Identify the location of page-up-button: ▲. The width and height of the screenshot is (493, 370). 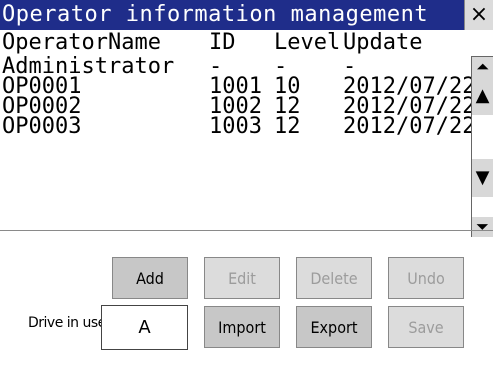
(482, 96).